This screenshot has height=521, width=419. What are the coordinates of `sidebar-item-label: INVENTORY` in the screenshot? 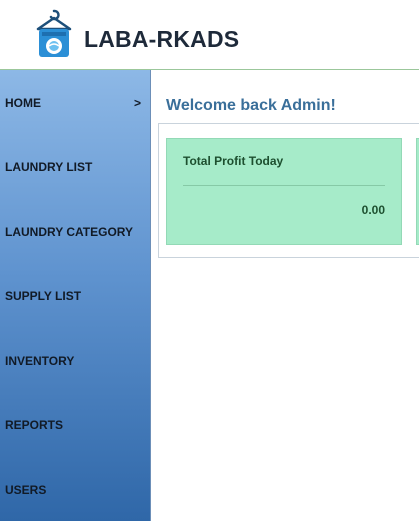 It's located at (40, 361).